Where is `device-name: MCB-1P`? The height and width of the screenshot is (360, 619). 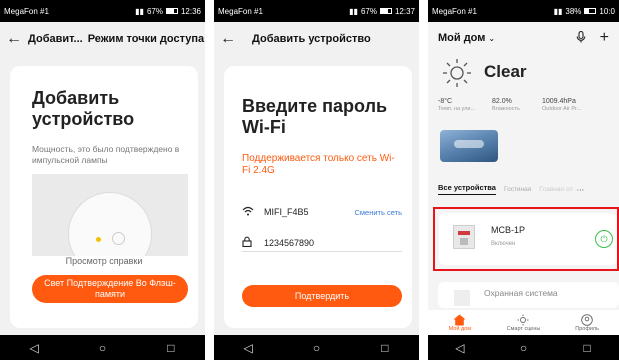 device-name: MCB-1P is located at coordinates (508, 230).